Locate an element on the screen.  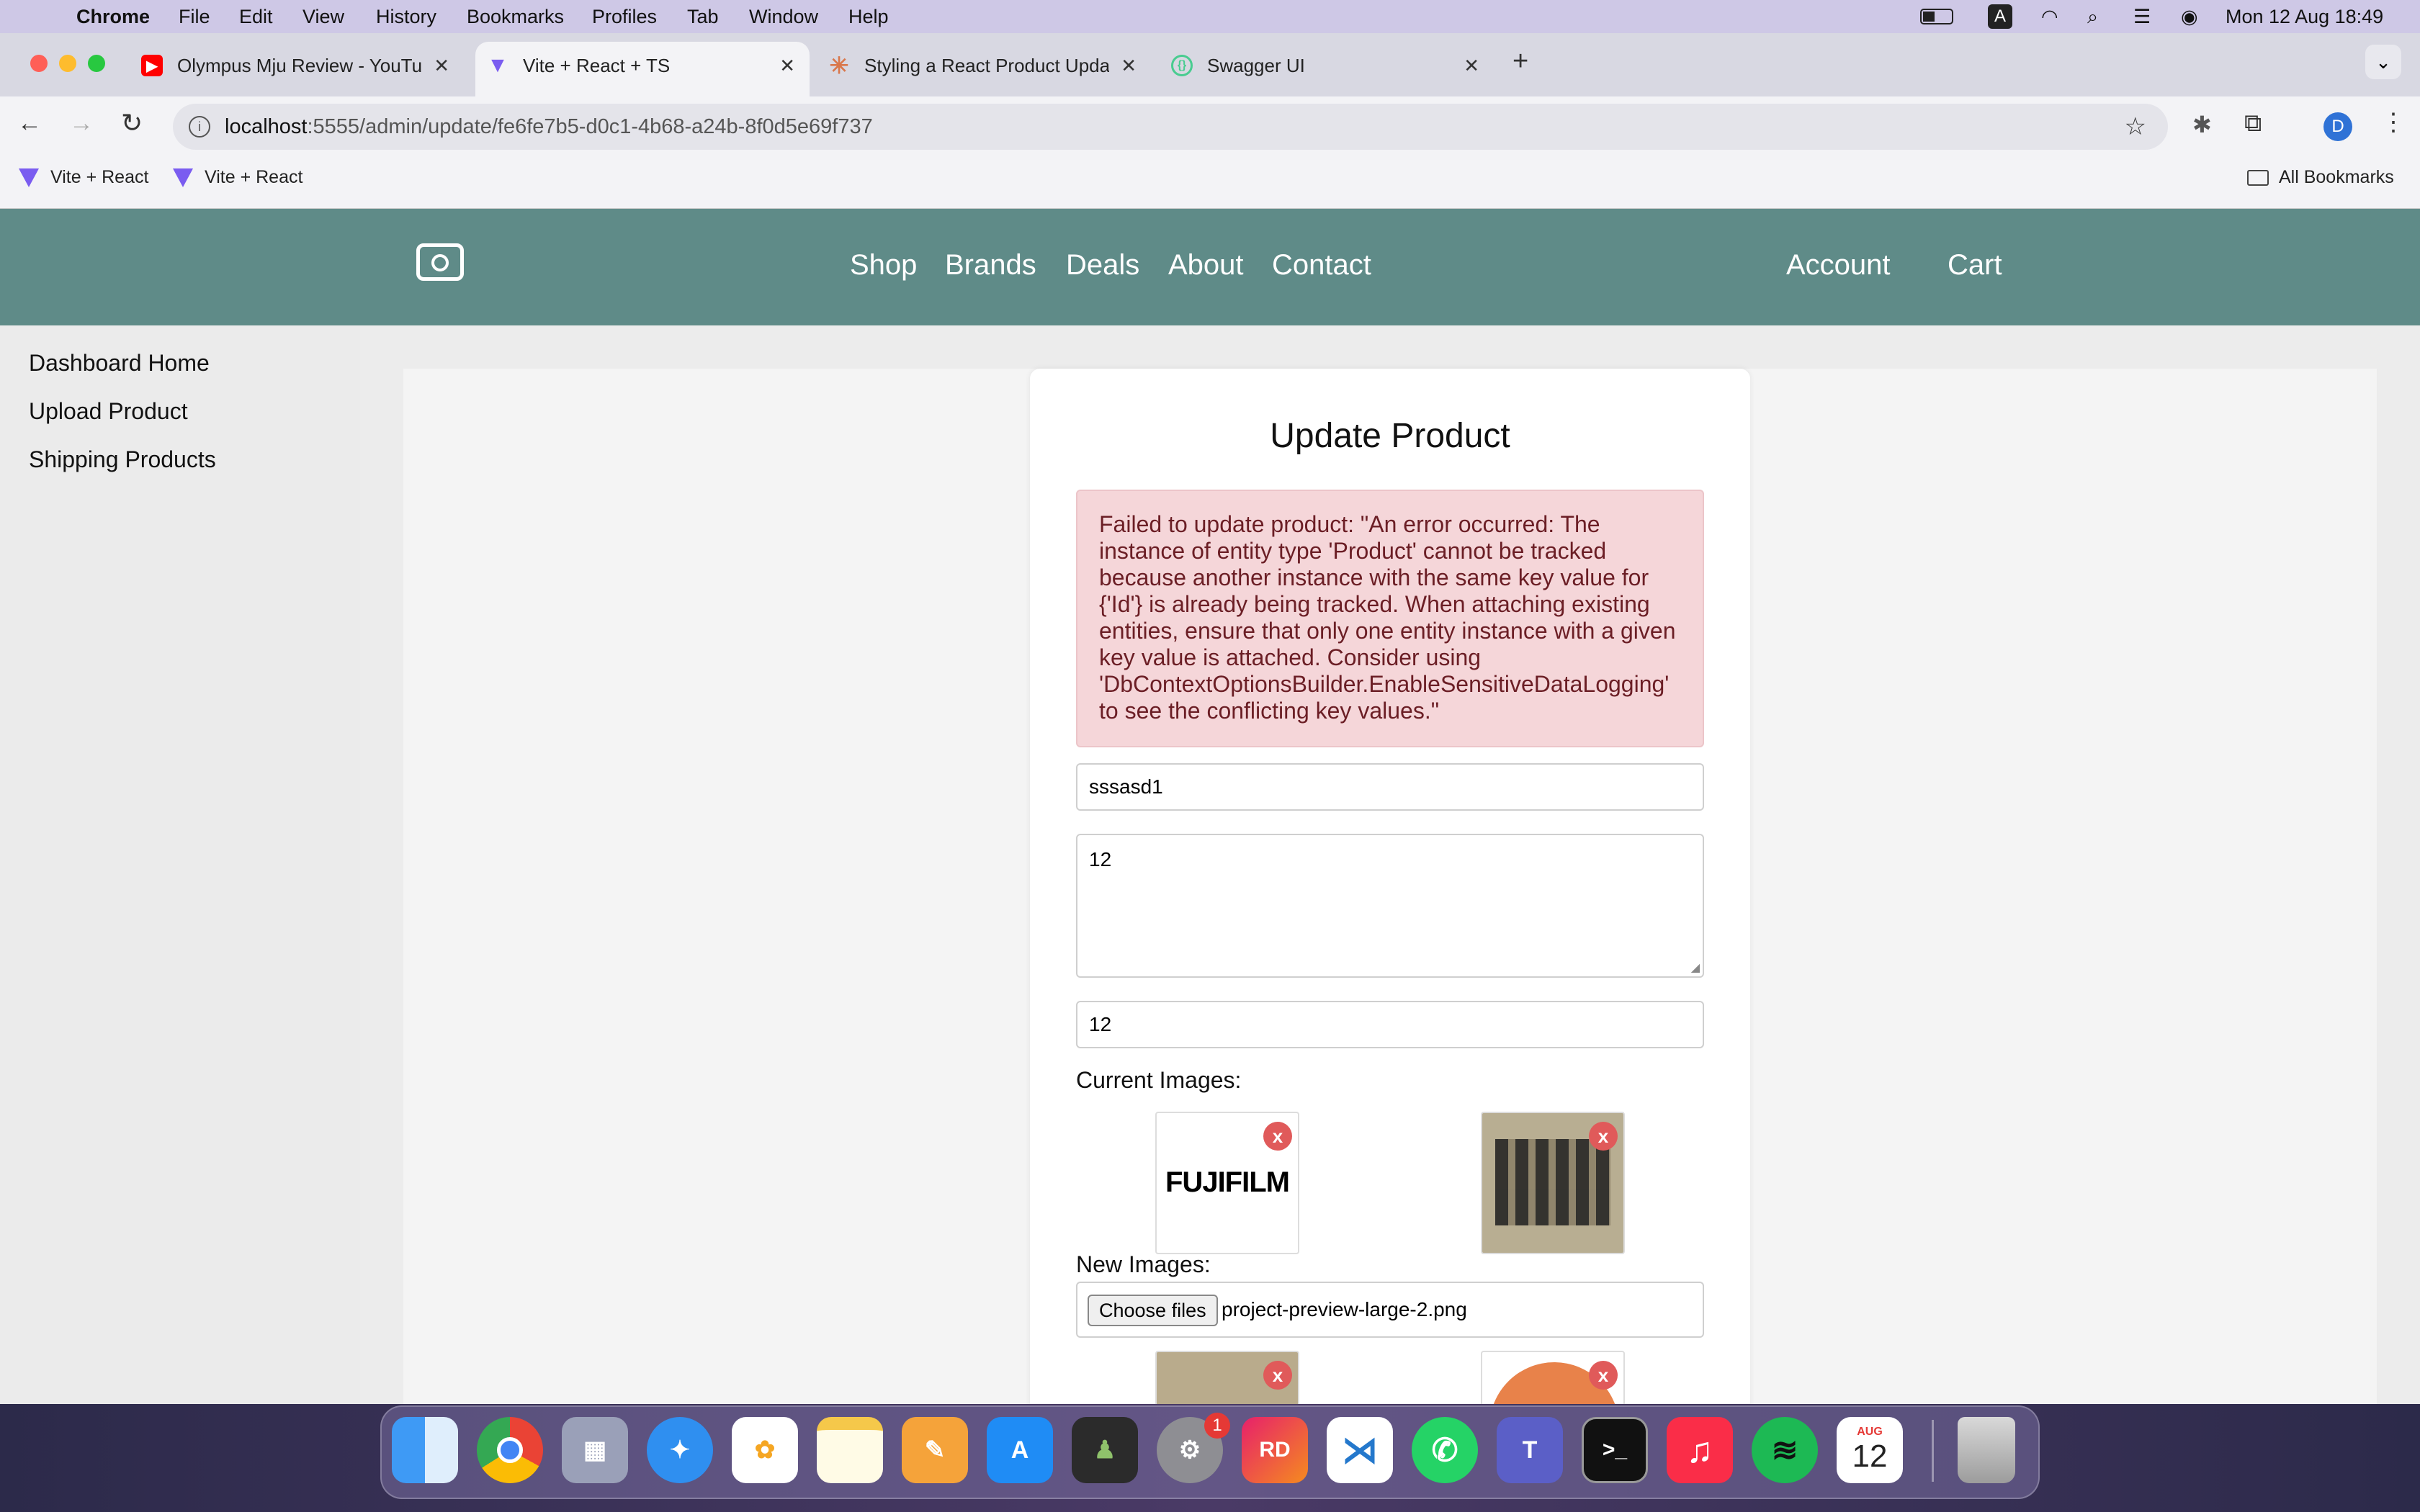
nav-cart: Cart is located at coordinates (1975, 265).